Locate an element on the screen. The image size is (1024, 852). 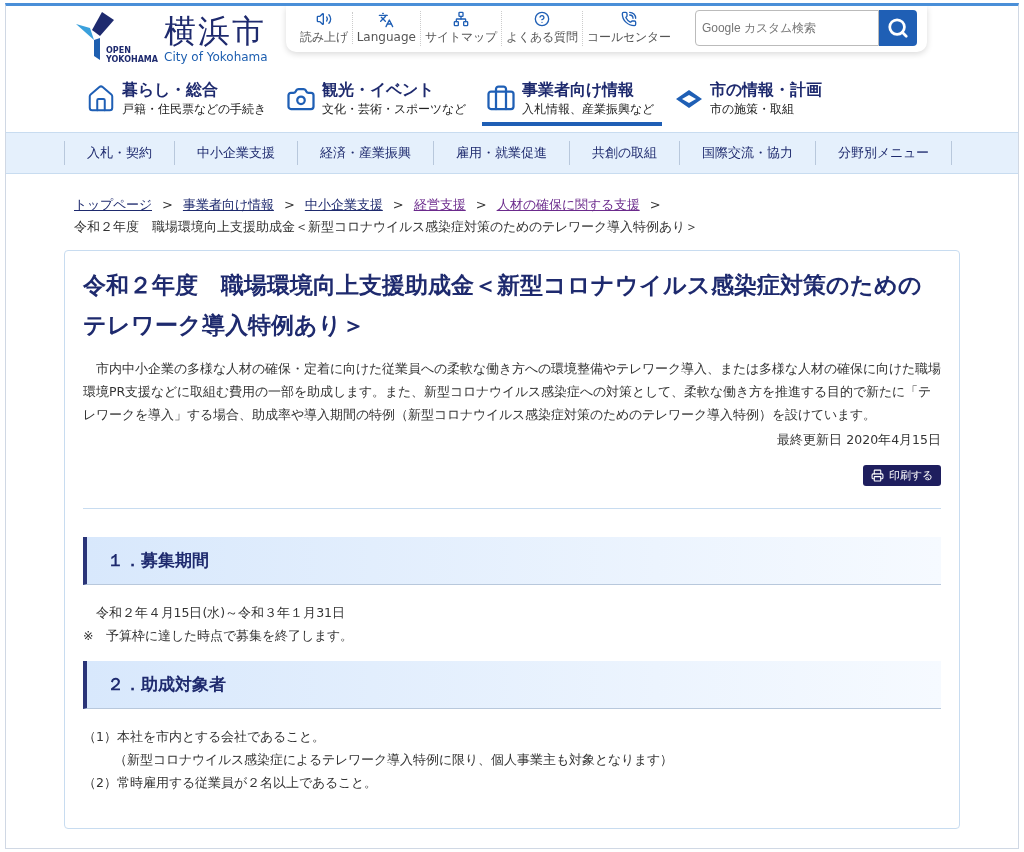
breadcrumb-current: 令和２年度 職場環境向上支援助成金＜新型コロナウイルス感染症対策のためのテレワーク導入特例あり＞ is located at coordinates (386, 227).